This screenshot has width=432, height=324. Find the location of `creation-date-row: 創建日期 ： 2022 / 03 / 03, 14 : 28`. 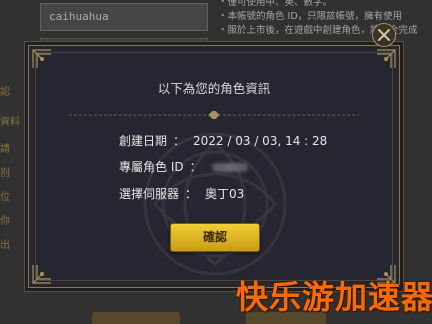

creation-date-row: 創建日期 ： 2022 / 03 / 03, 14 : 28 is located at coordinates (223, 140).